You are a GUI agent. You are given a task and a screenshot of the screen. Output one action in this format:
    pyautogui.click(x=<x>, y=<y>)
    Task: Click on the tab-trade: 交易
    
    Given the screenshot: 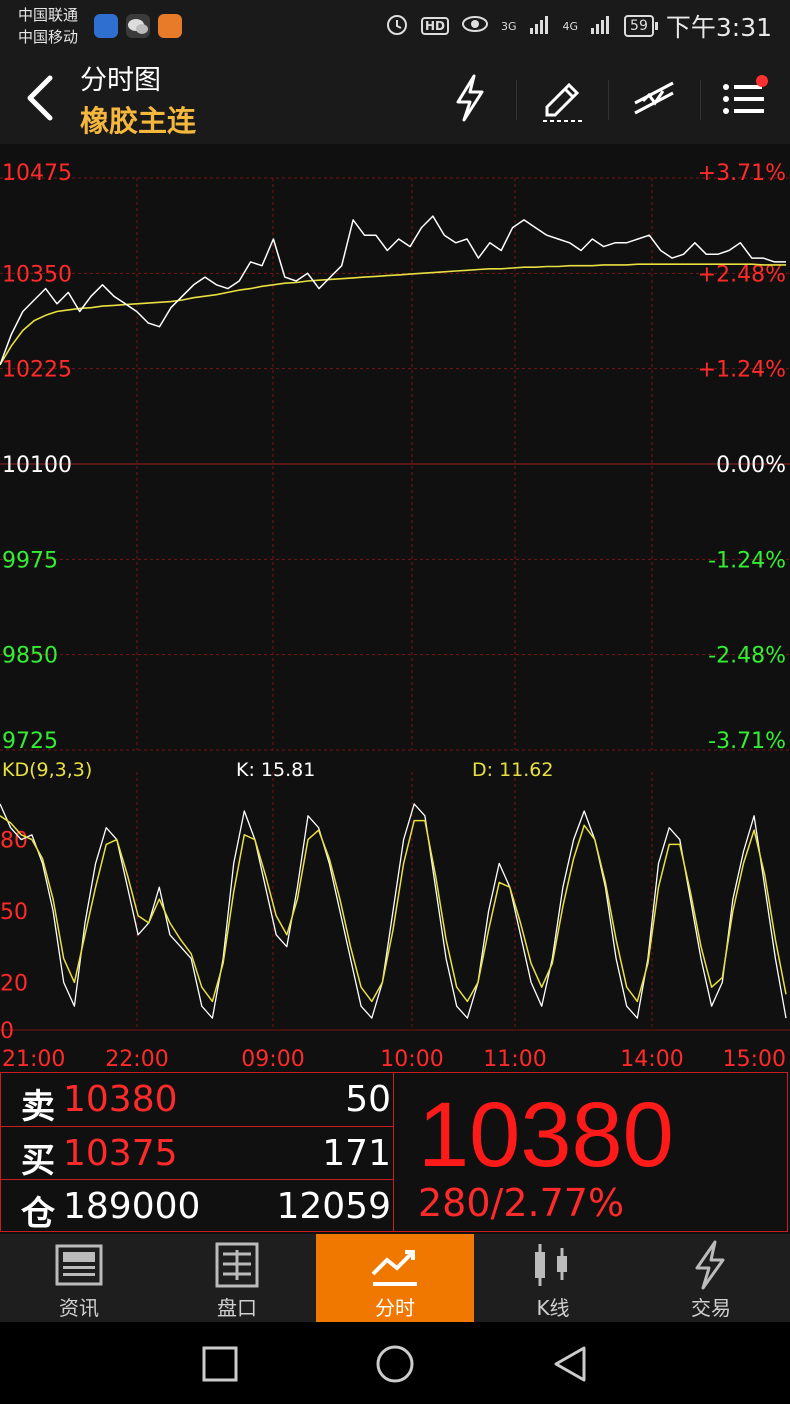 What is the action you would take?
    pyautogui.click(x=711, y=1278)
    